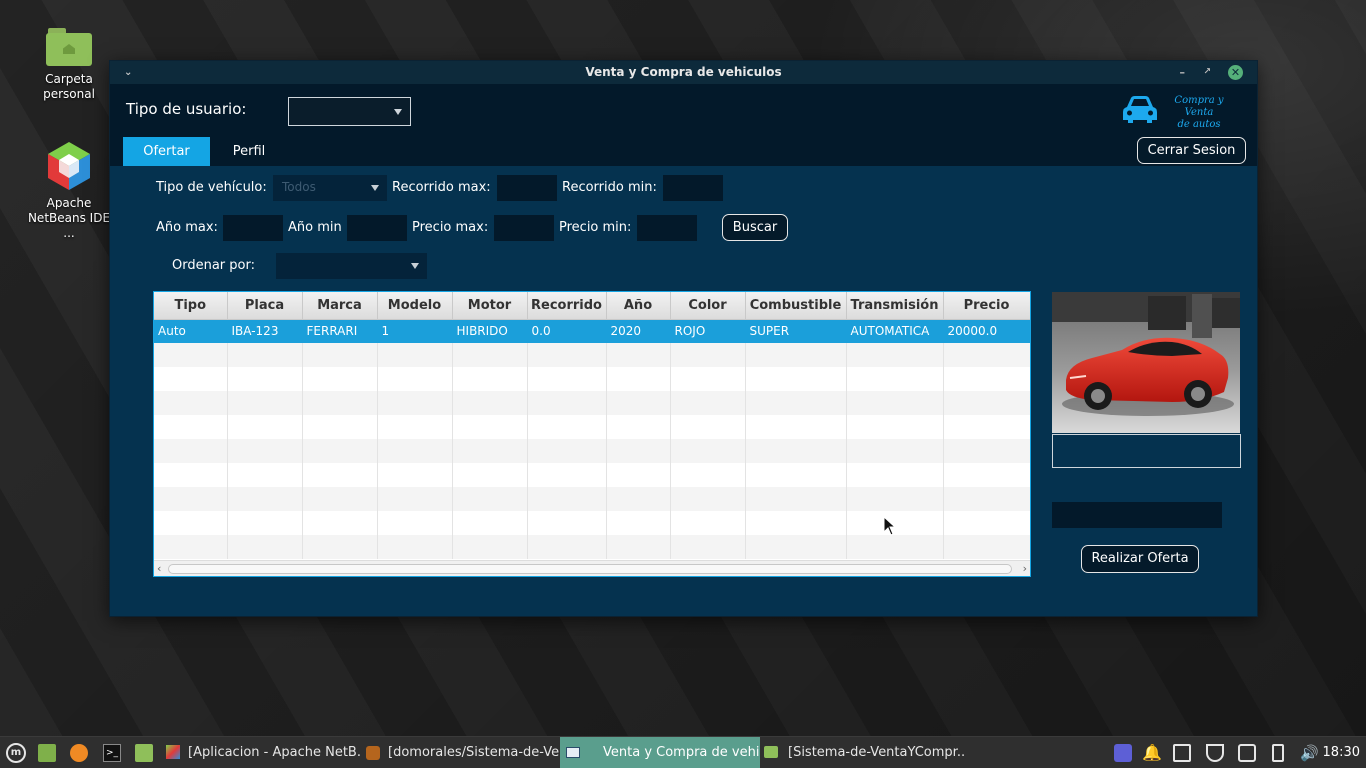 This screenshot has width=1366, height=768. I want to click on make-offer-button: Realizar Oferta, so click(1140, 559).